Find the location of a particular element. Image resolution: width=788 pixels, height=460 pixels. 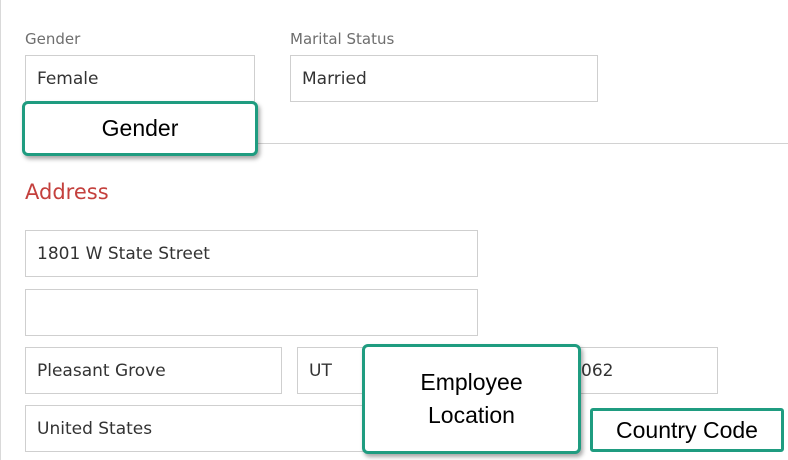

gender-callout-text: Gender is located at coordinates (140, 128).